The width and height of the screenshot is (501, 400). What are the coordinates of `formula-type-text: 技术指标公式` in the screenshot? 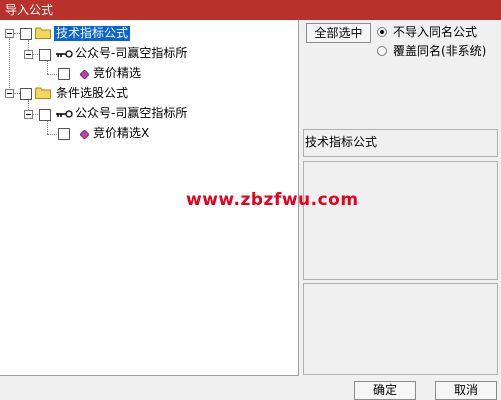 It's located at (341, 142).